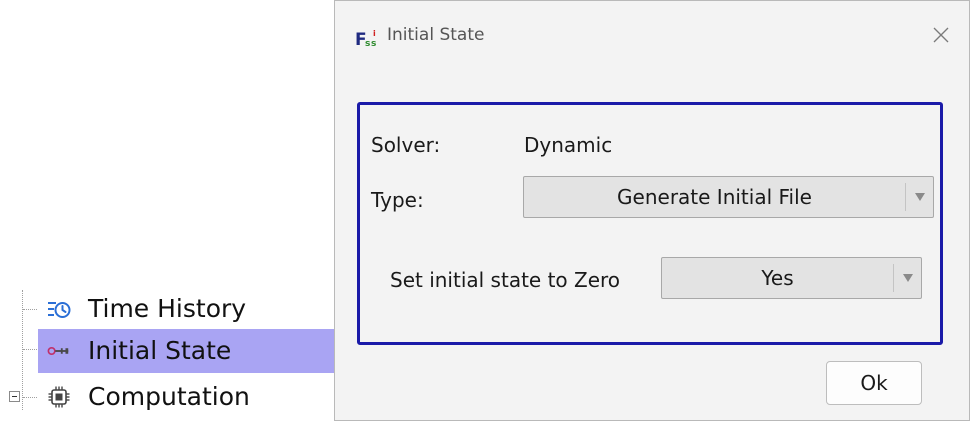  What do you see at coordinates (505, 280) in the screenshot?
I see `zero-state-label: Set initial state to Zero` at bounding box center [505, 280].